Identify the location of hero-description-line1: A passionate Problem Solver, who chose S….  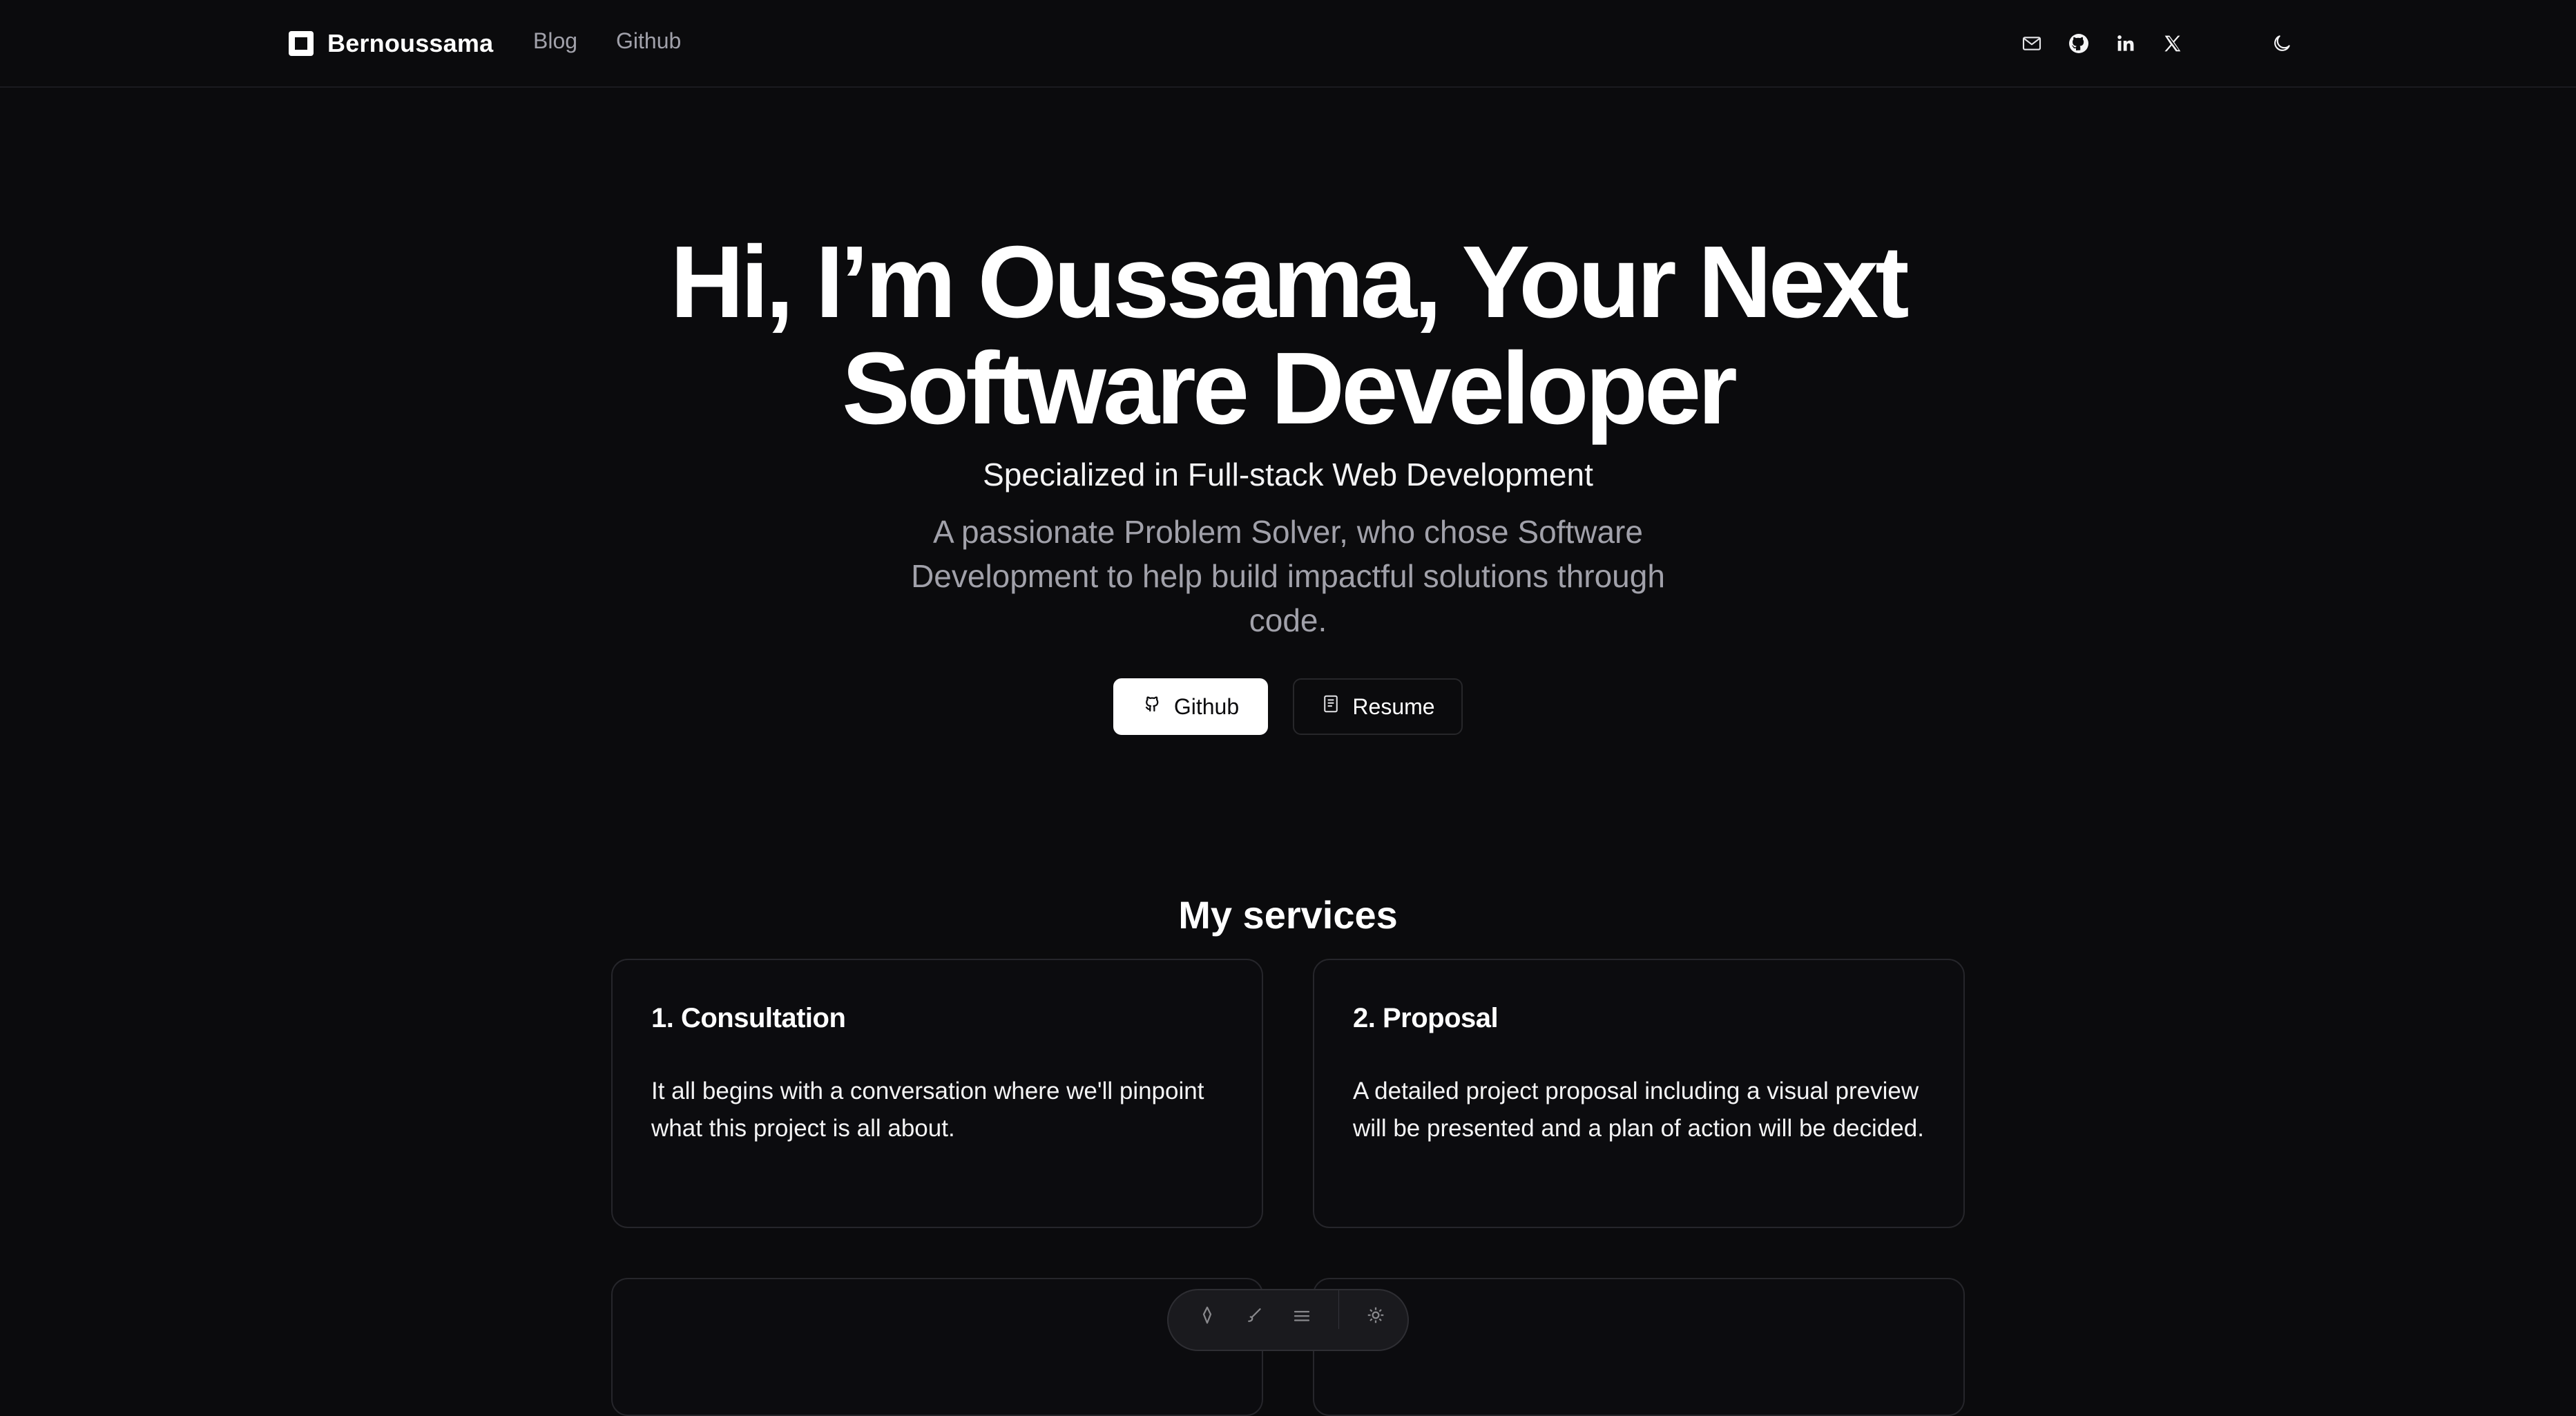
(1288, 532).